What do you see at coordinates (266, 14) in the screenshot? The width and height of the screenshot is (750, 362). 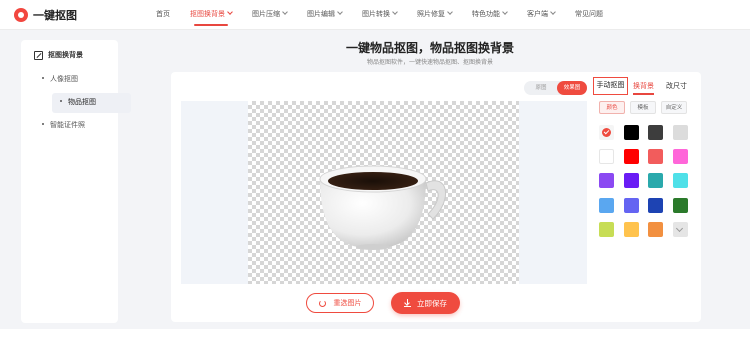 I see `nav-label: 图片压缩` at bounding box center [266, 14].